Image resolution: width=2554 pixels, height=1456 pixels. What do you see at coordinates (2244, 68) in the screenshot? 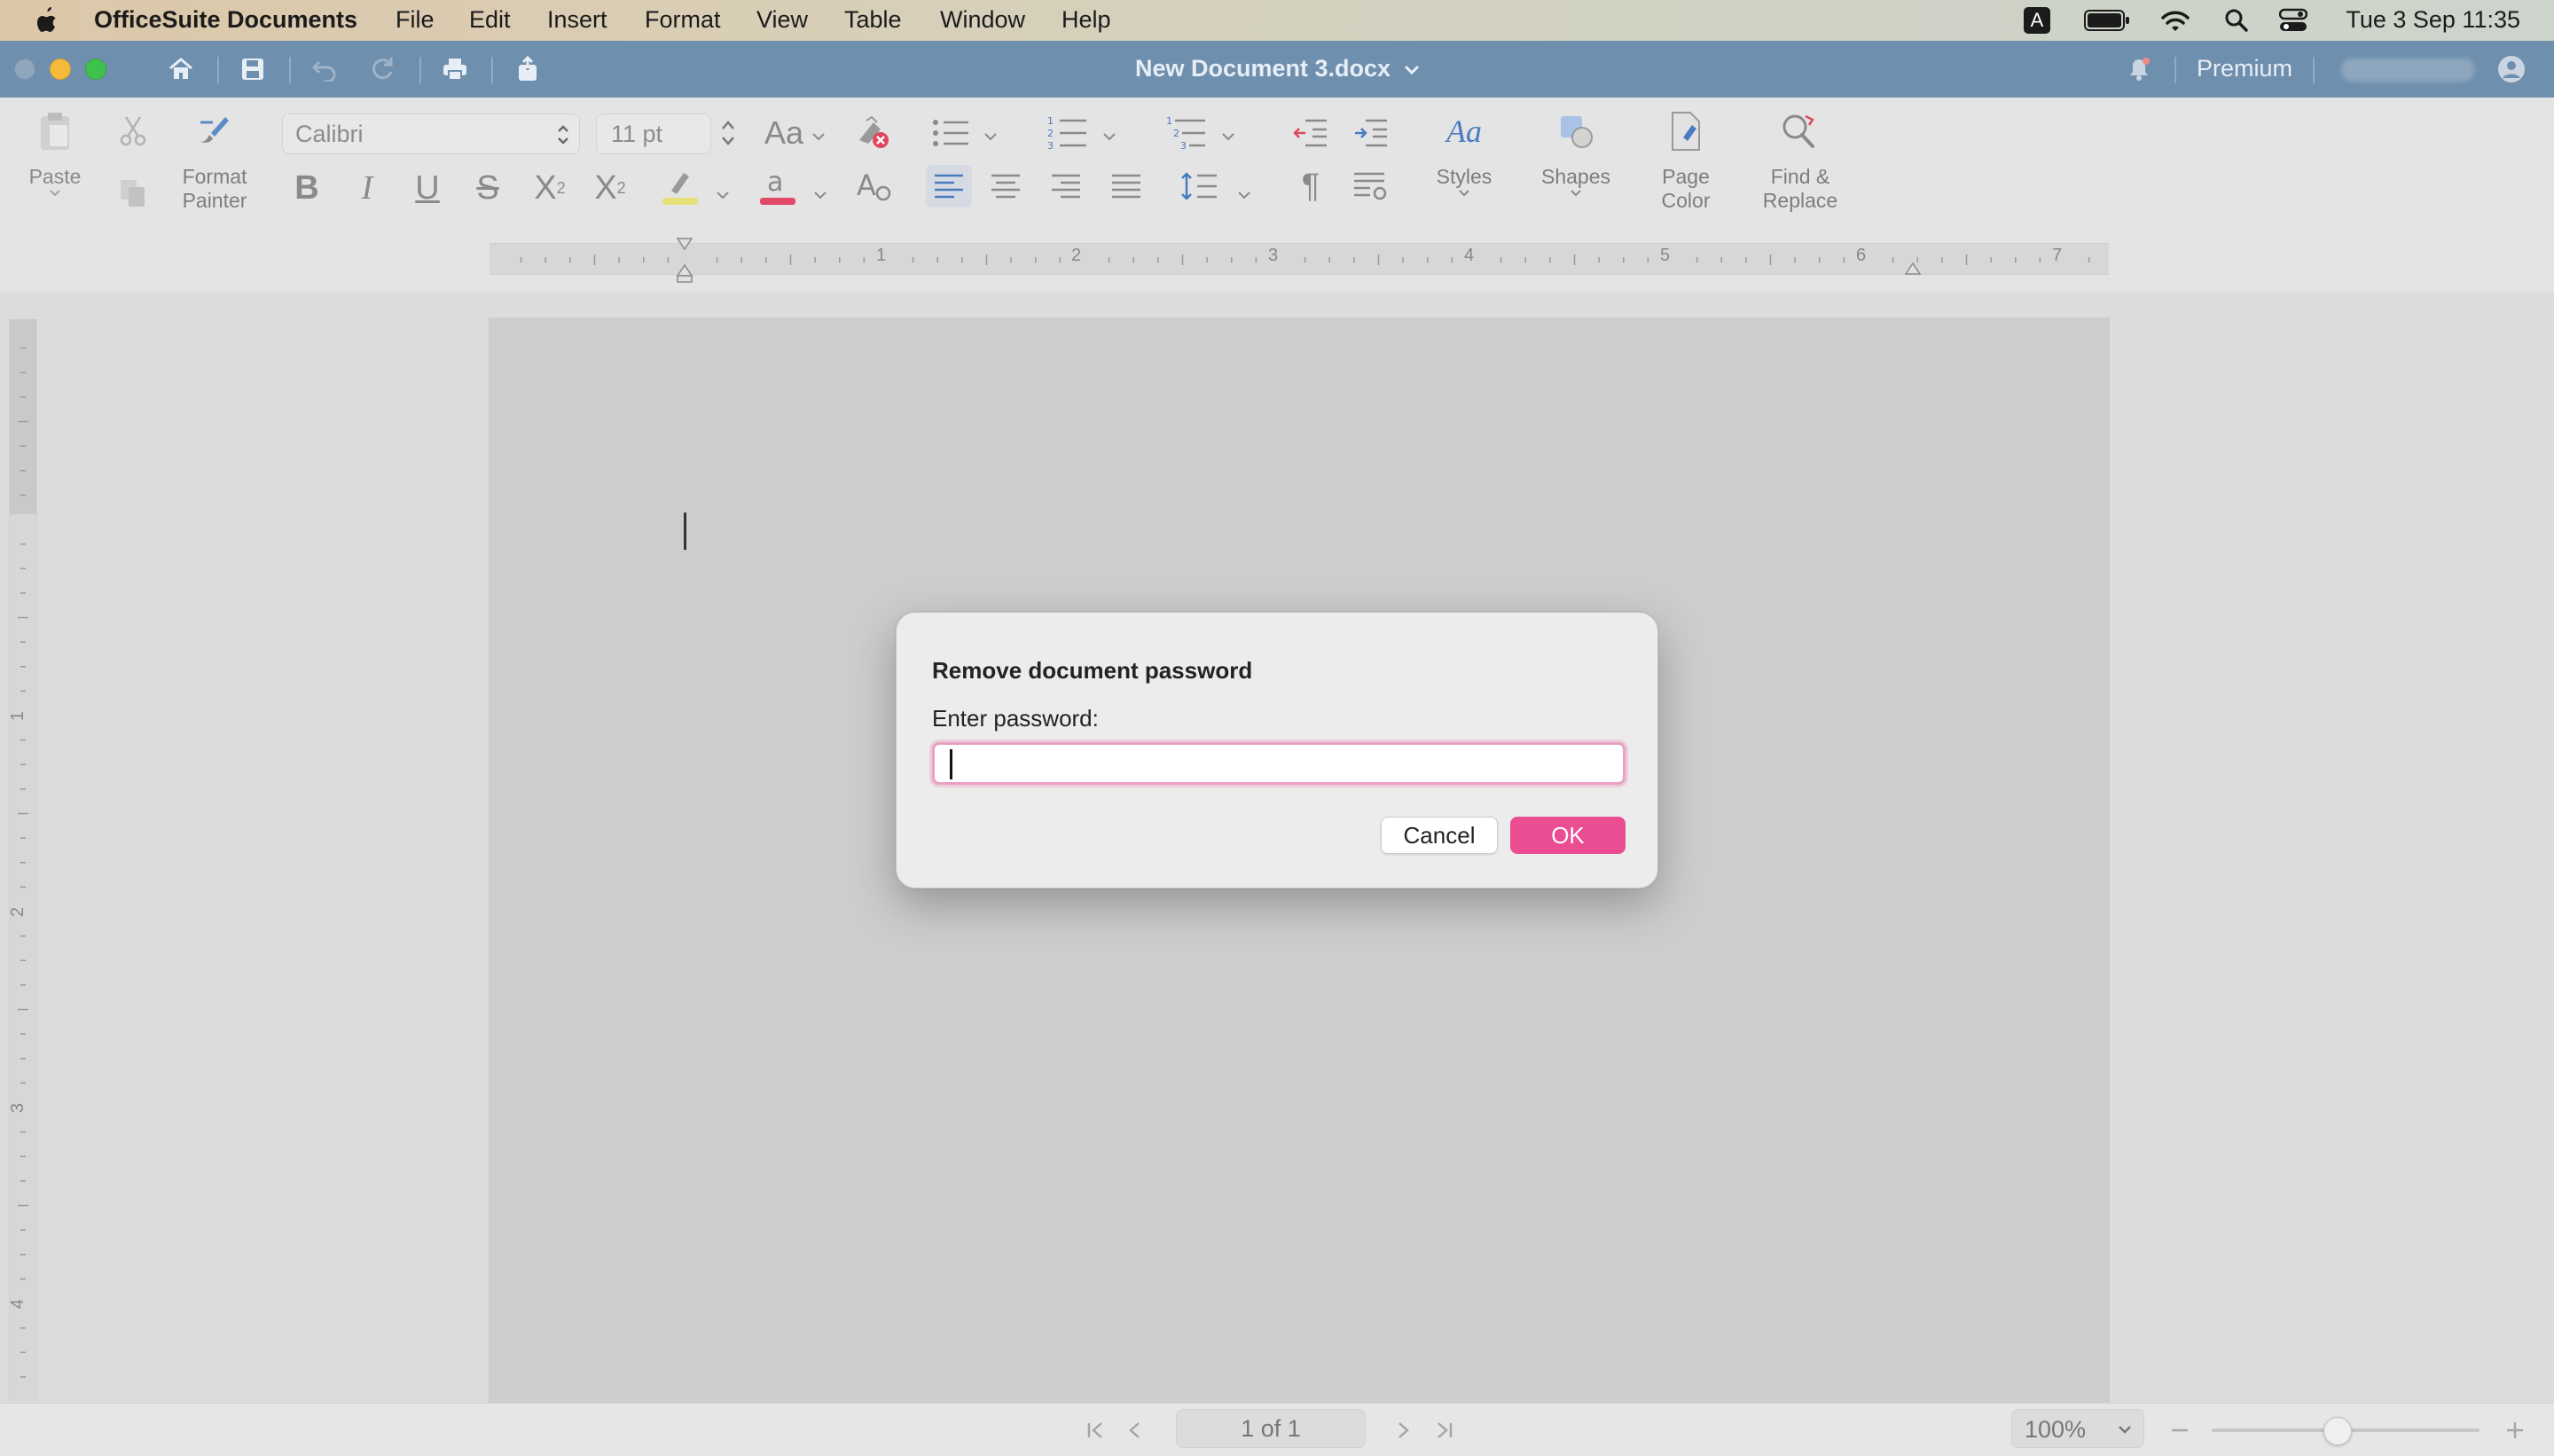
I see `premium-button: Premium` at bounding box center [2244, 68].